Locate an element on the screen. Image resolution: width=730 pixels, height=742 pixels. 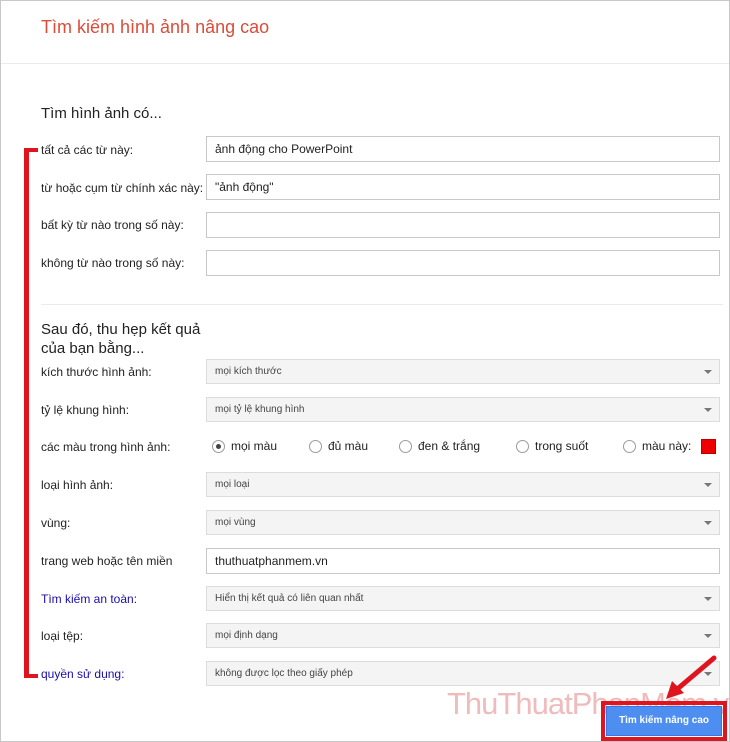
file-type-select: mọi định dạng is located at coordinates (463, 635).